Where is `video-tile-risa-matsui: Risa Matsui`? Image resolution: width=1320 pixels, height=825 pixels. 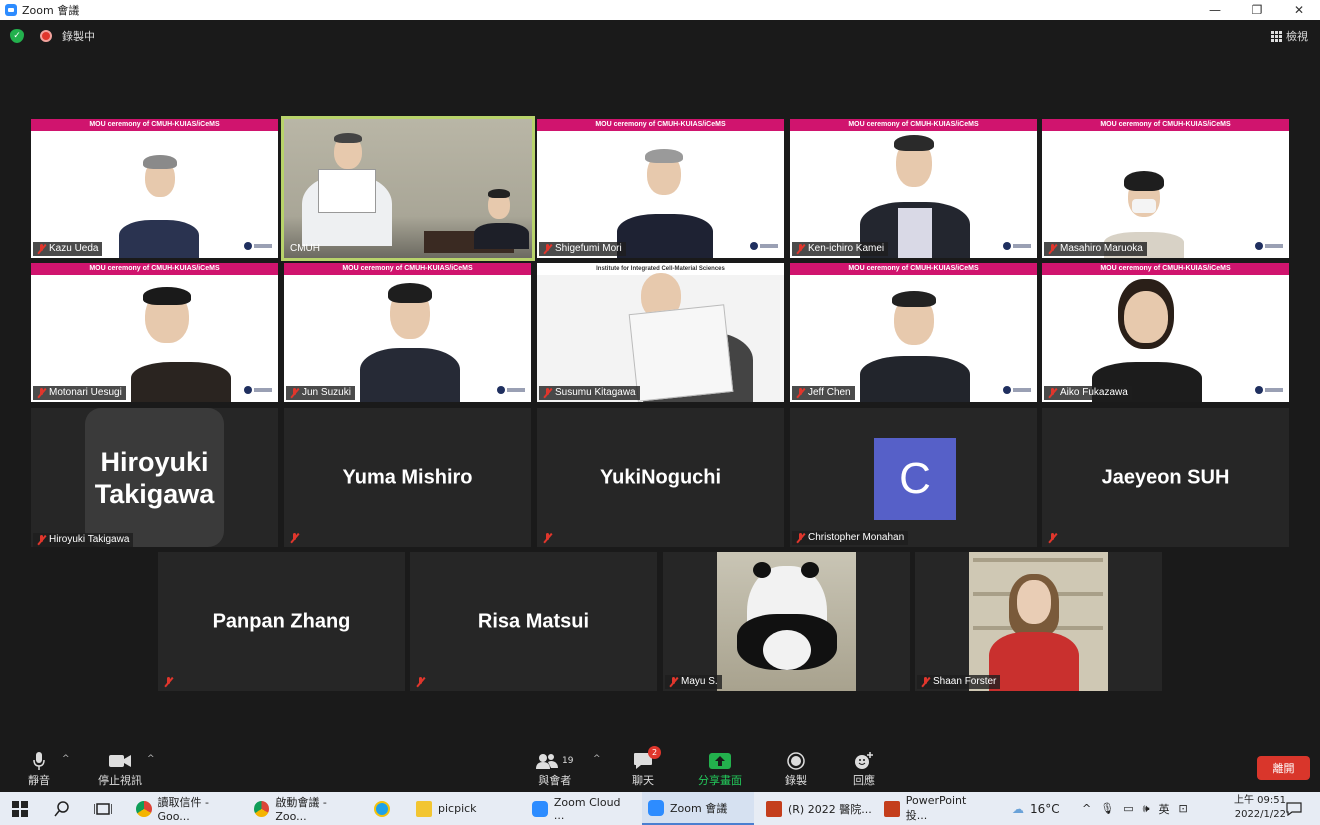
video-tile-risa-matsui: Risa Matsui is located at coordinates (533, 621).